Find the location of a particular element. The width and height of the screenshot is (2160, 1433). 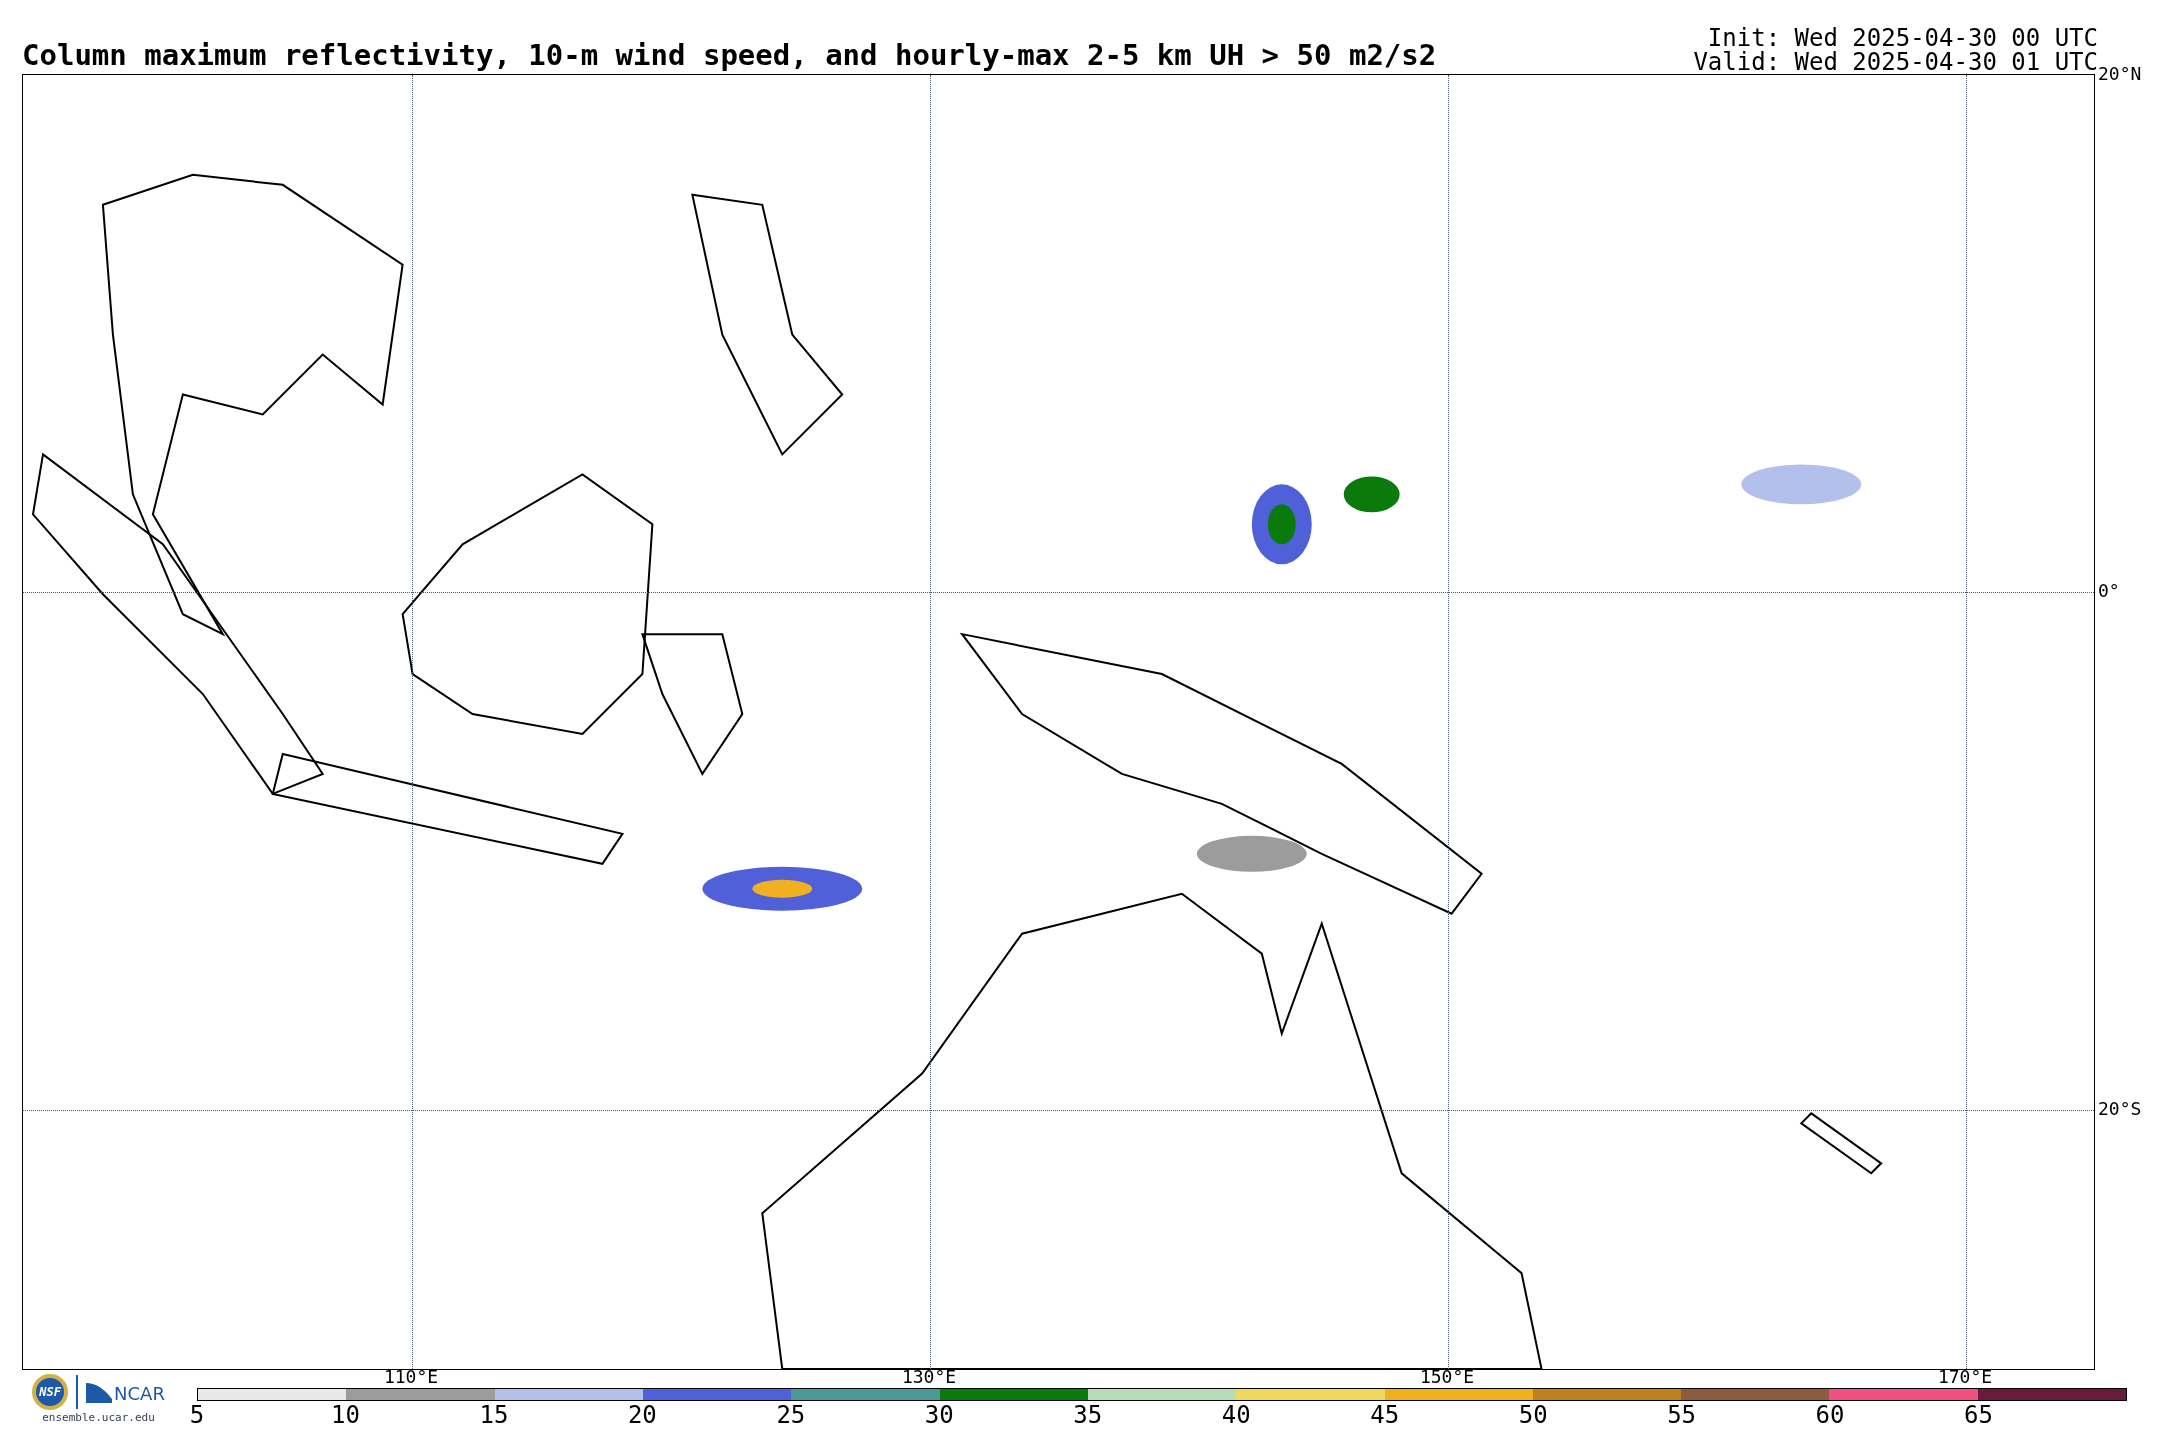

latitude-label: 20°N is located at coordinates (2120, 74).